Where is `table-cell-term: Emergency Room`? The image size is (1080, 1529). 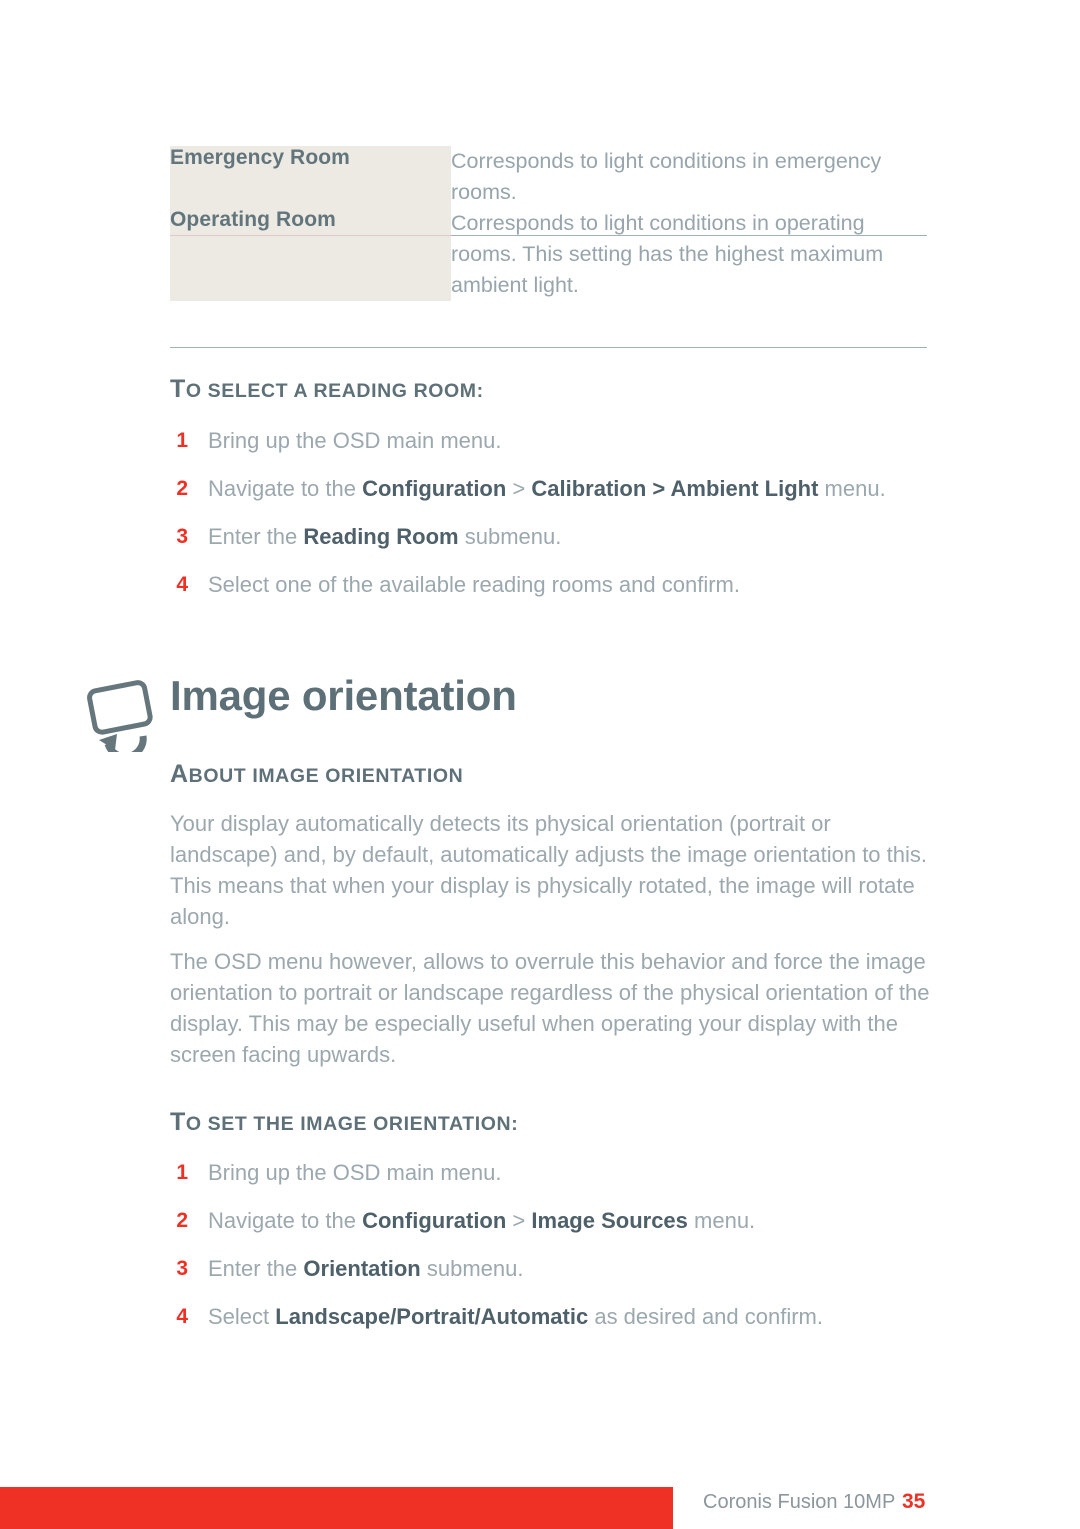
table-cell-term: Emergency Room is located at coordinates (310, 177).